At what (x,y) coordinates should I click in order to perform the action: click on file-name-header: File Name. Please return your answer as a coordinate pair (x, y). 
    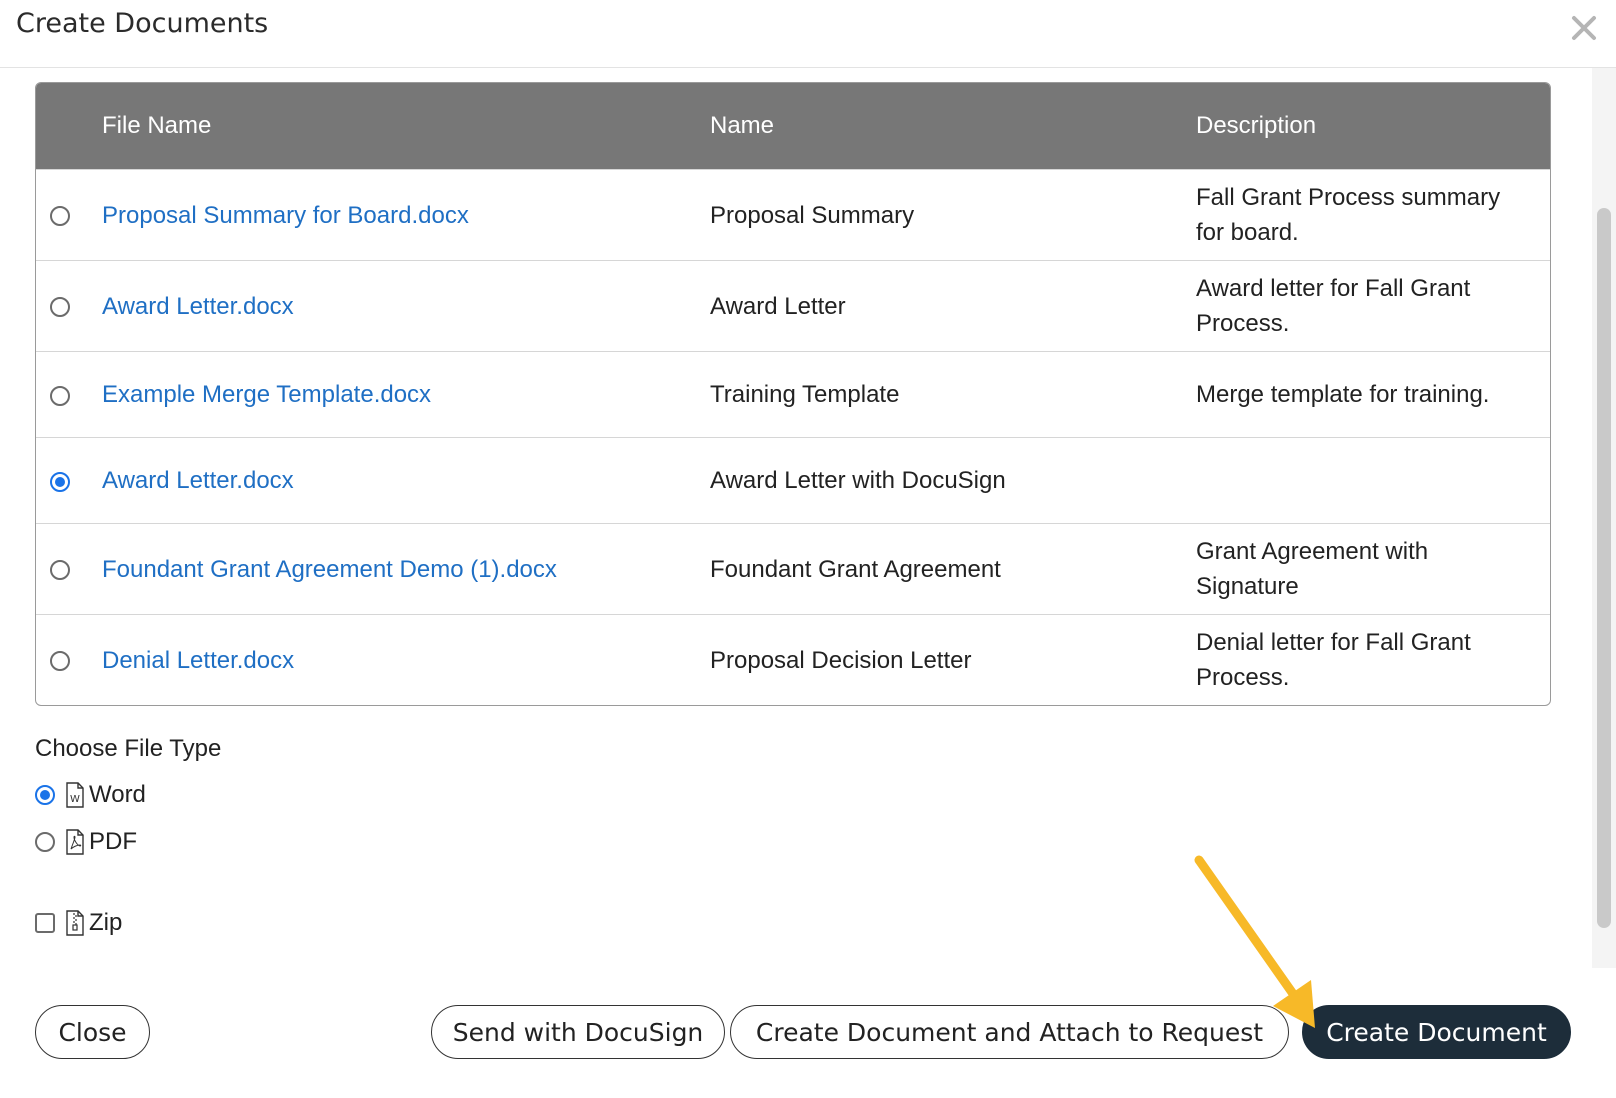
    Looking at the image, I should click on (406, 126).